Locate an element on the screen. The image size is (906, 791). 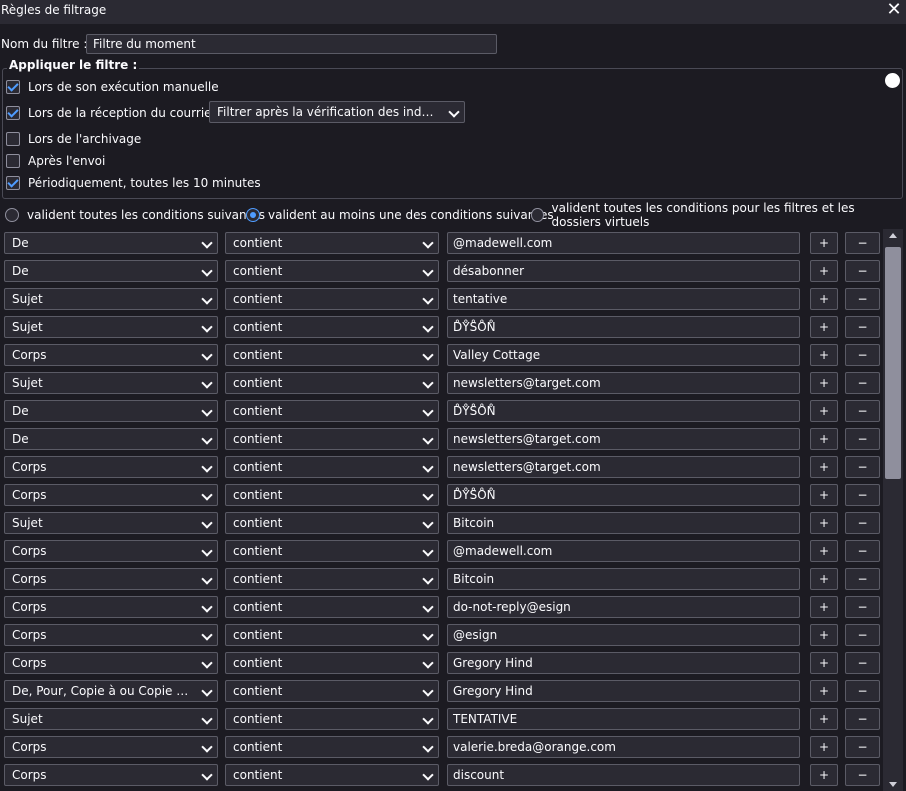
checkbox-after-send is located at coordinates (13, 161).